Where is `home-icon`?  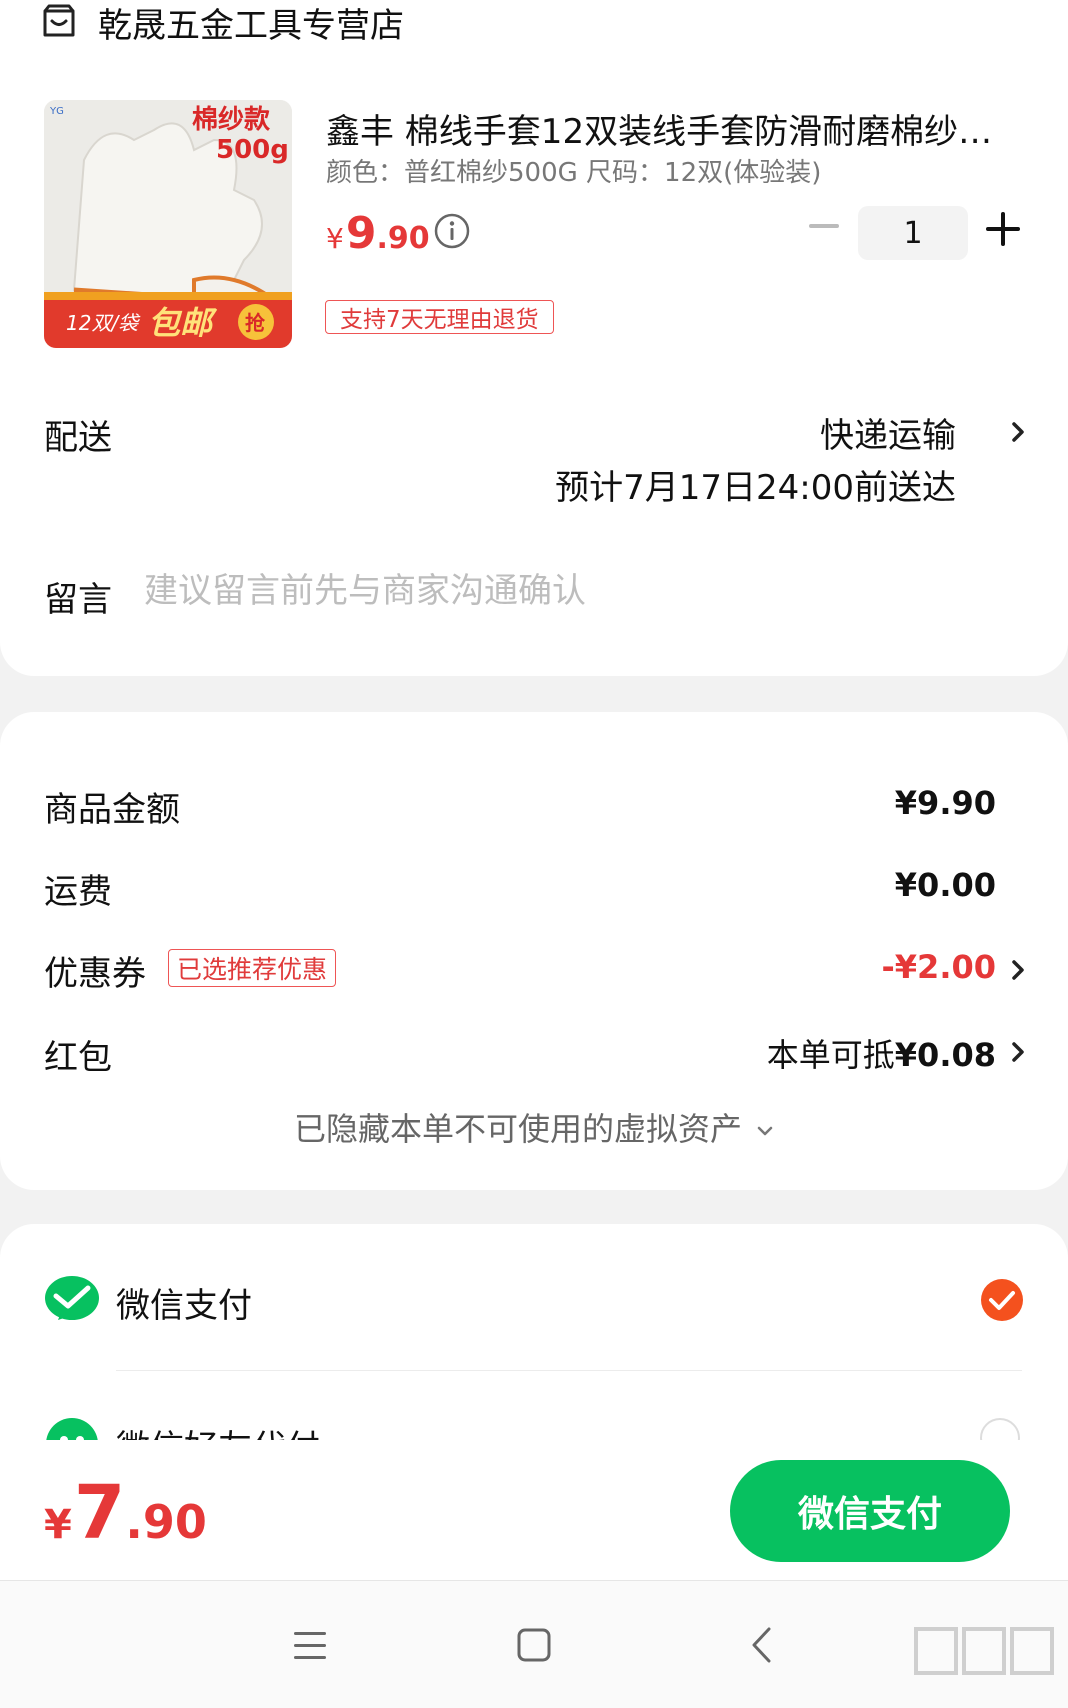
home-icon is located at coordinates (534, 1645).